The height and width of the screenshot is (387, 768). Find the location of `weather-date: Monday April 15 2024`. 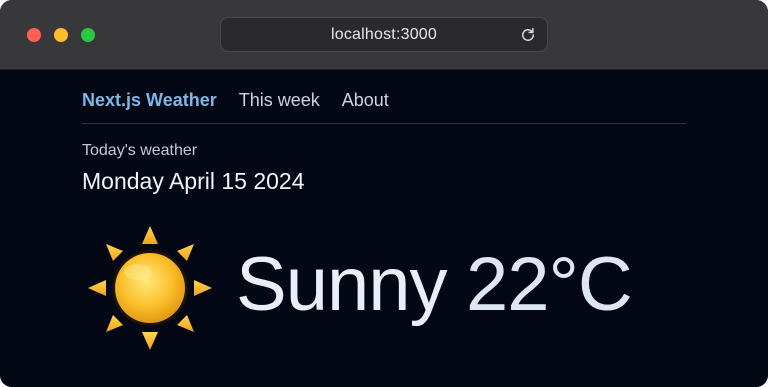

weather-date: Monday April 15 2024 is located at coordinates (193, 181).